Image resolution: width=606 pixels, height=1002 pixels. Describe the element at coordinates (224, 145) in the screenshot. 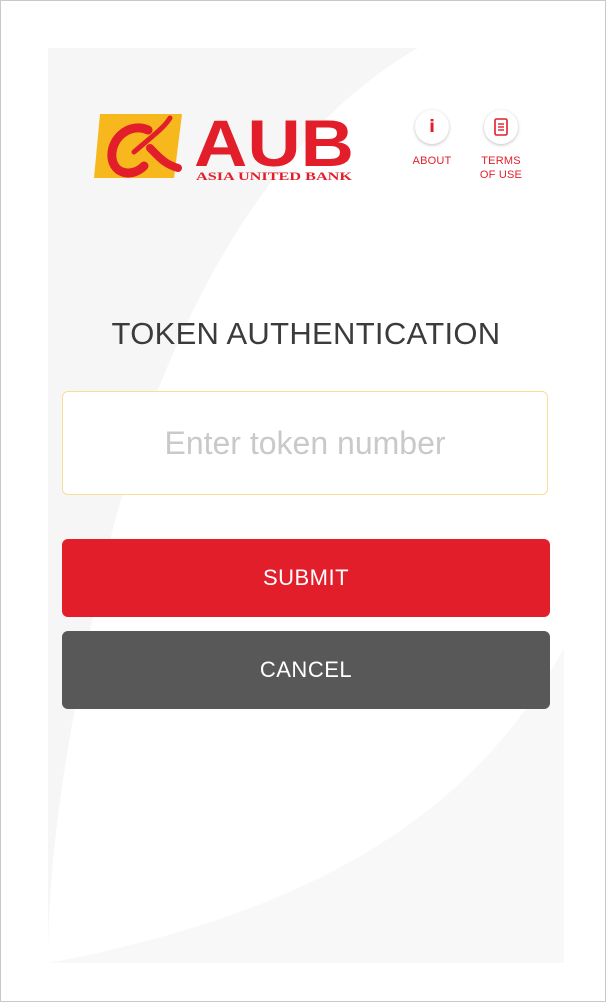

I see `aub-logo: AUB ASIA UNITED BANK` at that location.